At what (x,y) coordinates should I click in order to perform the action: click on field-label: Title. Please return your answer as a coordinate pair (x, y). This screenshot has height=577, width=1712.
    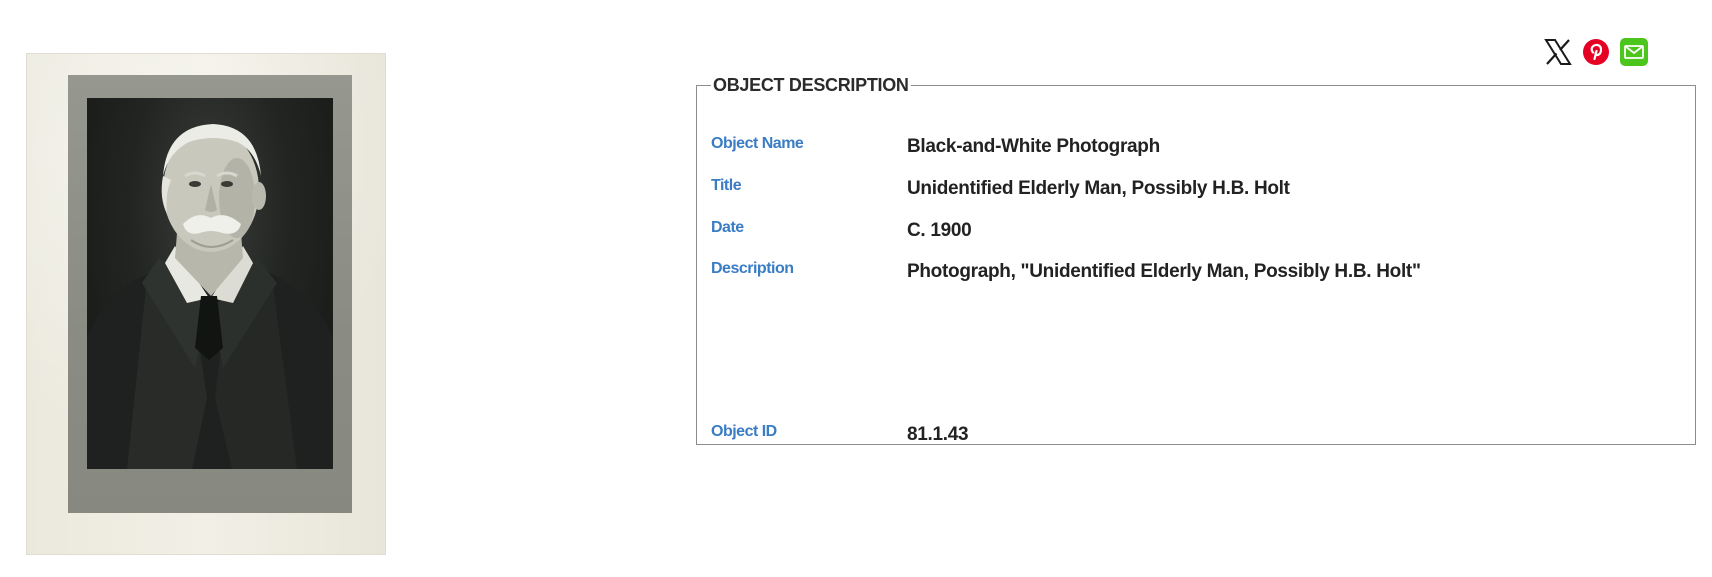
    Looking at the image, I should click on (726, 185).